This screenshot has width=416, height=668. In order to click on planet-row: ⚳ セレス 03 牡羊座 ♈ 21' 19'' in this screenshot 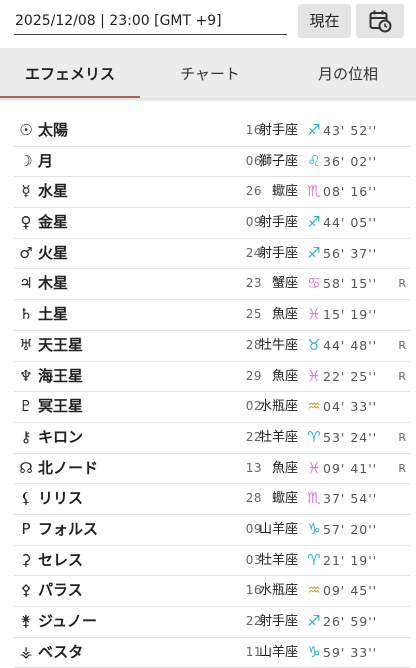, I will do `click(212, 561)`.